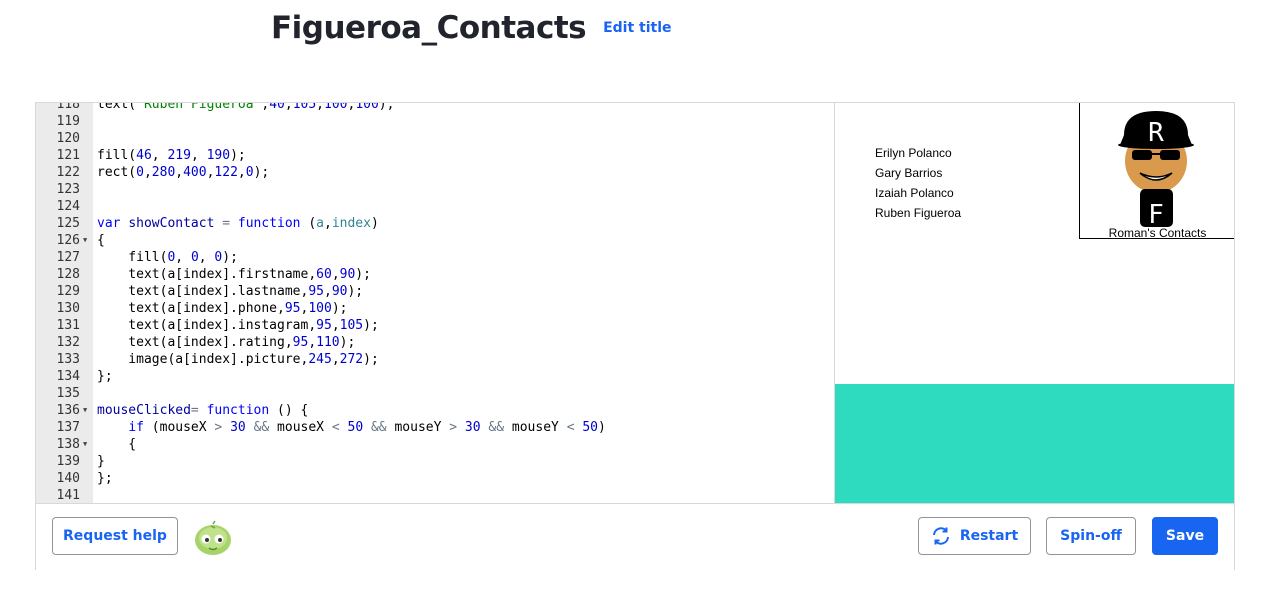 The height and width of the screenshot is (598, 1285). I want to click on code-line: 123, so click(435, 189).